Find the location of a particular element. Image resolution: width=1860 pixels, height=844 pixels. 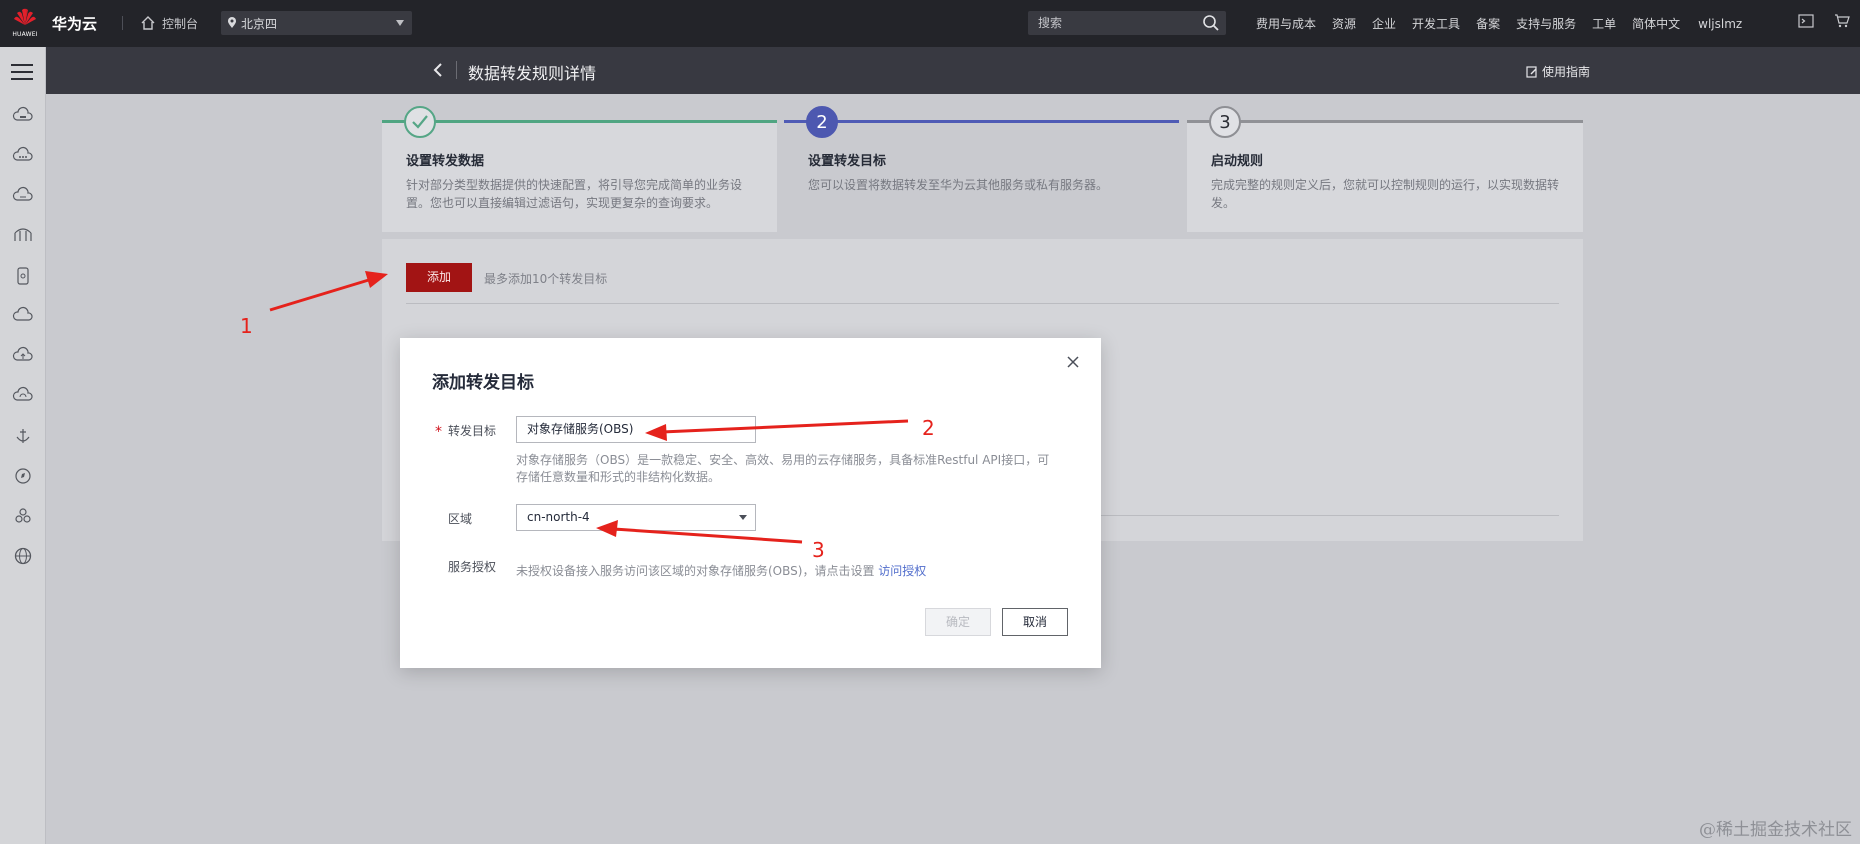

console-link: 控制台 is located at coordinates (169, 23).